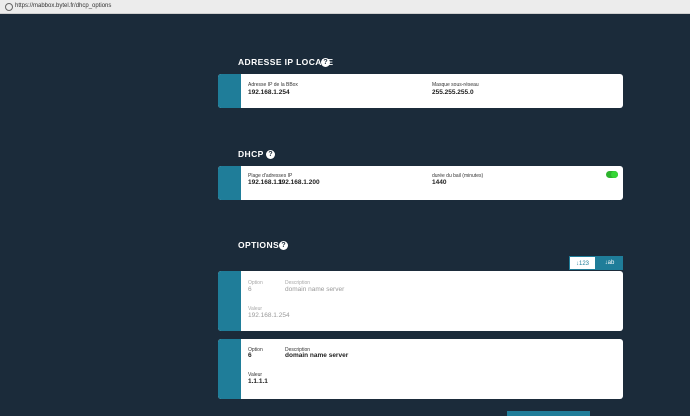 The height and width of the screenshot is (416, 690). Describe the element at coordinates (251, 154) in the screenshot. I see `dhcp-title: DHCP` at that location.